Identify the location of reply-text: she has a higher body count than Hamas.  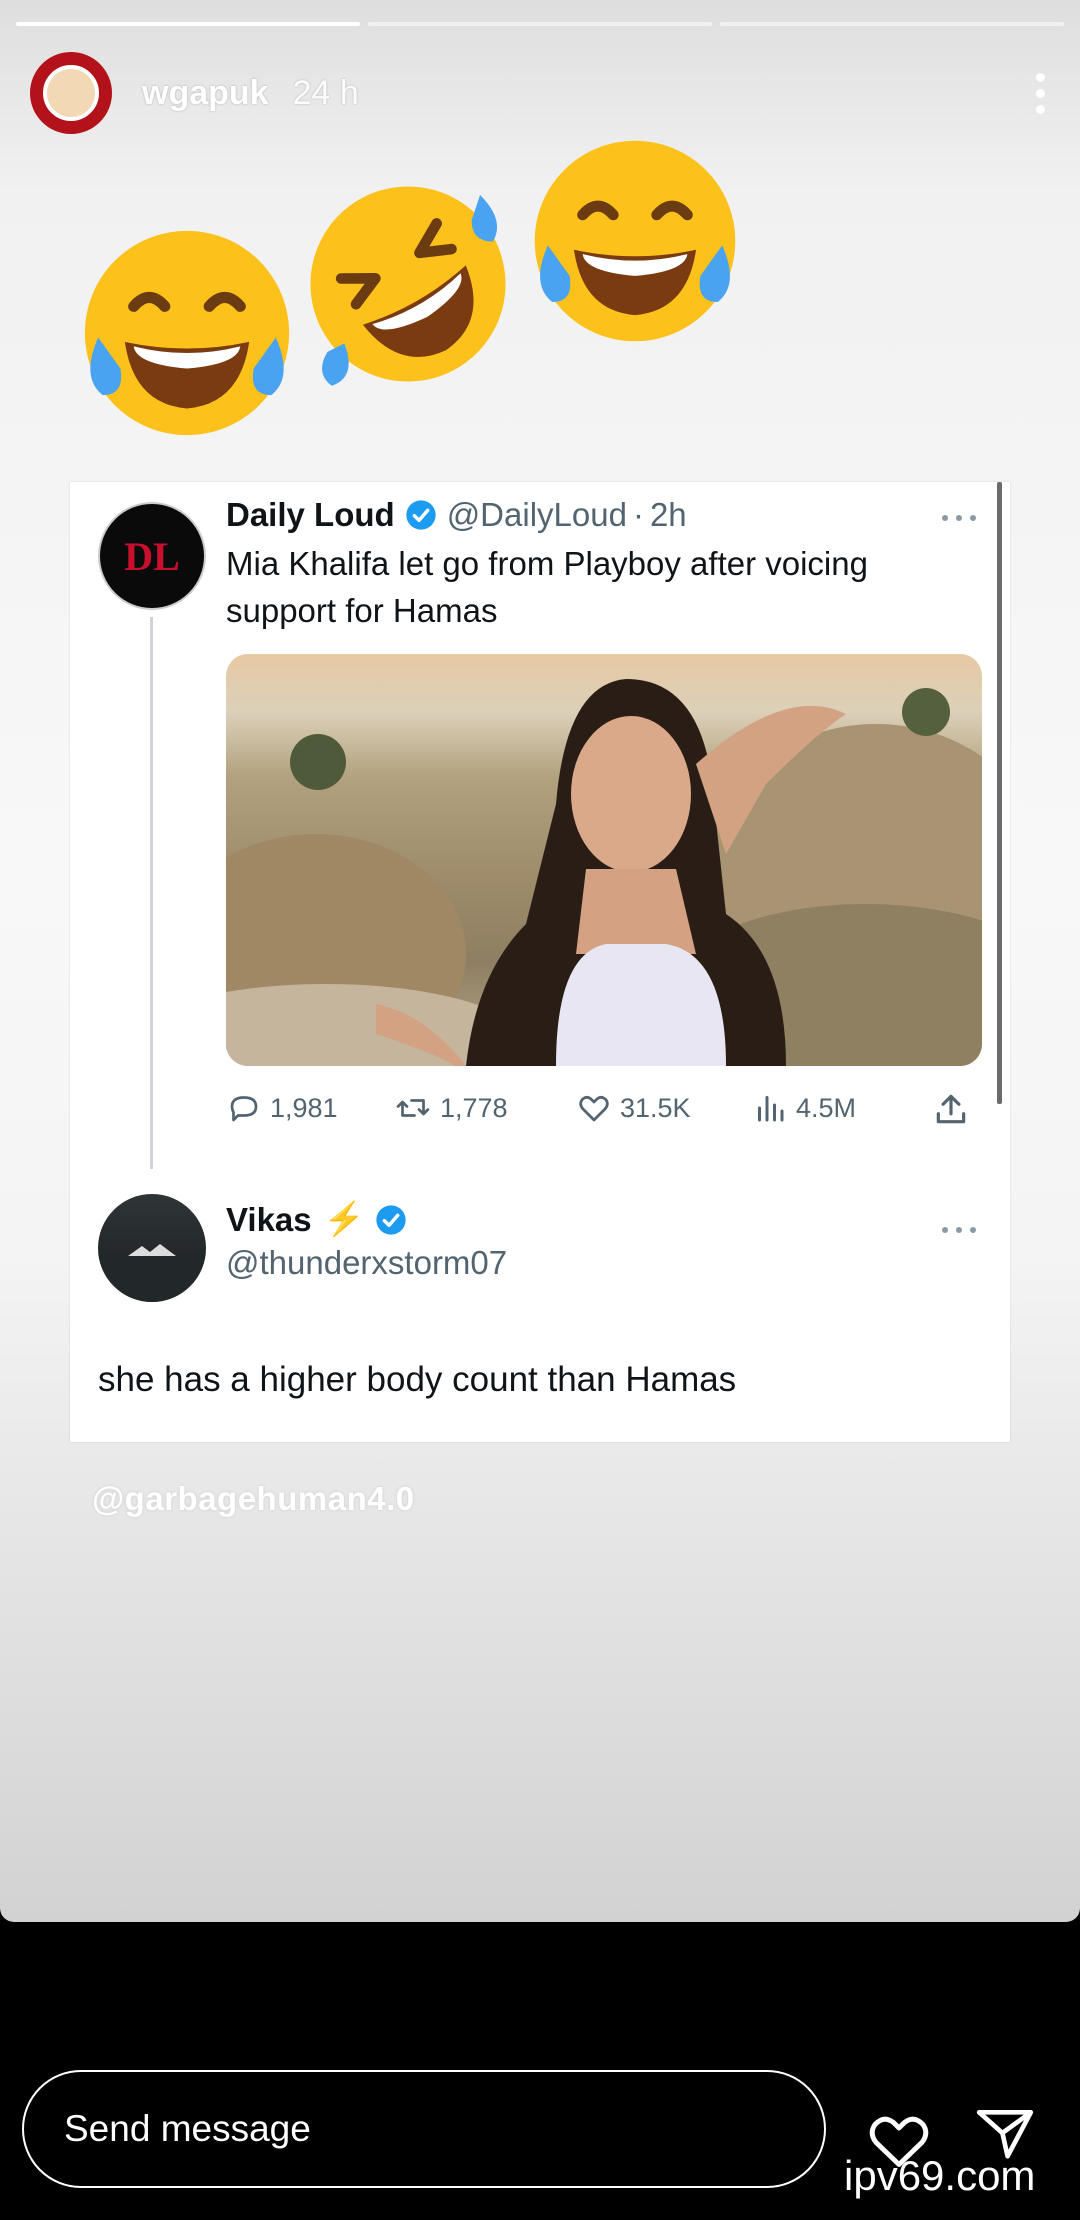
(417, 1379).